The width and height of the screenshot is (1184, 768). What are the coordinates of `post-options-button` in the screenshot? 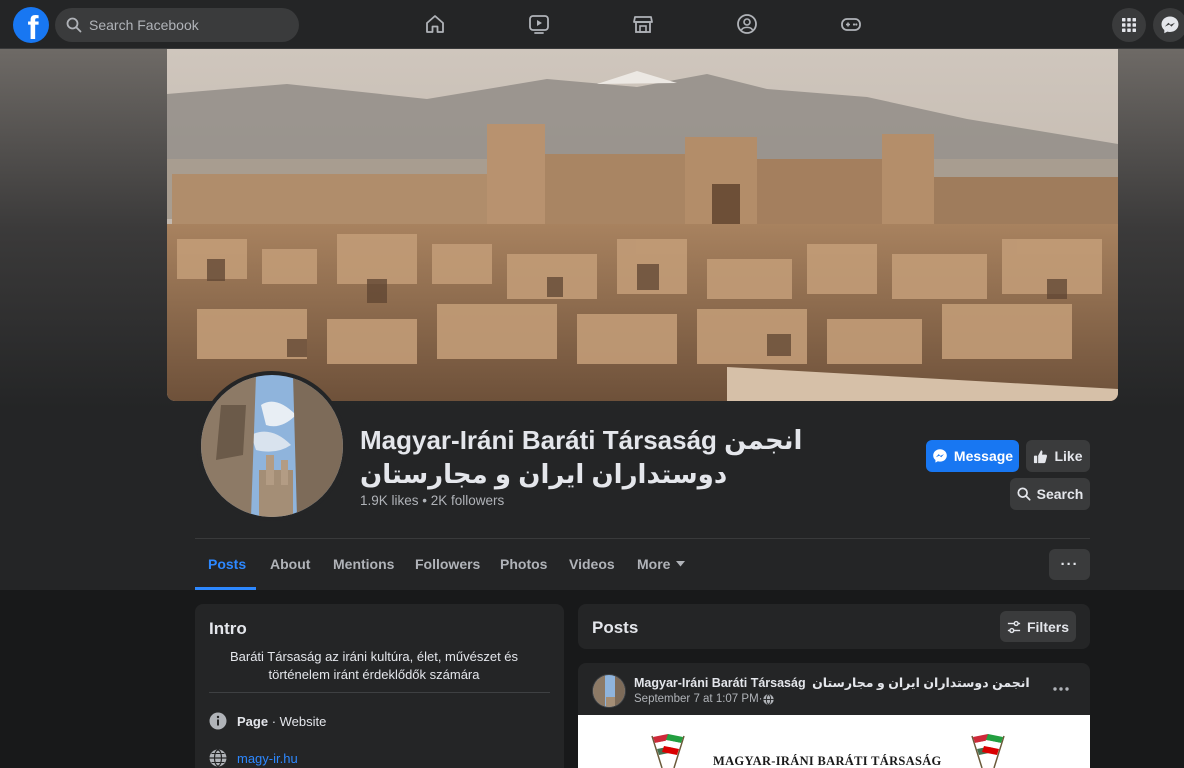 It's located at (1061, 689).